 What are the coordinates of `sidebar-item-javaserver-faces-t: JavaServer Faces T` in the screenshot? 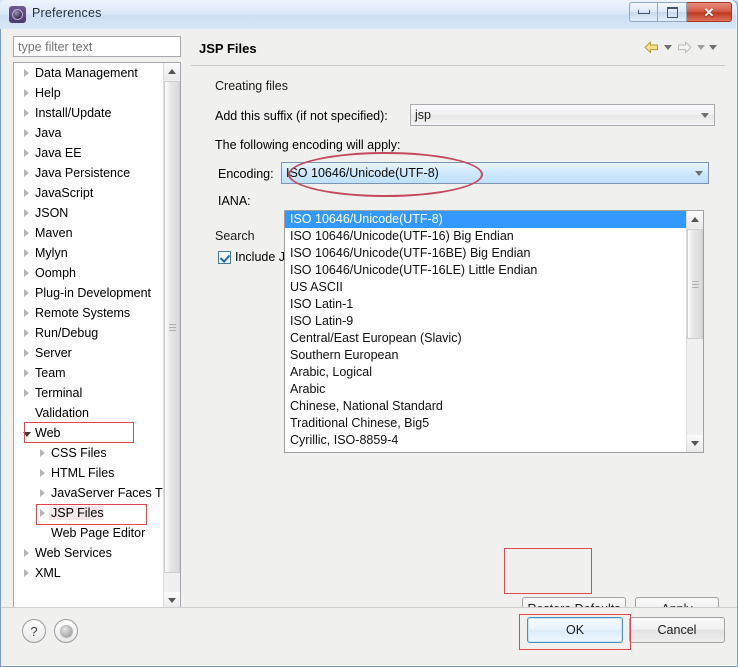 It's located at (89, 493).